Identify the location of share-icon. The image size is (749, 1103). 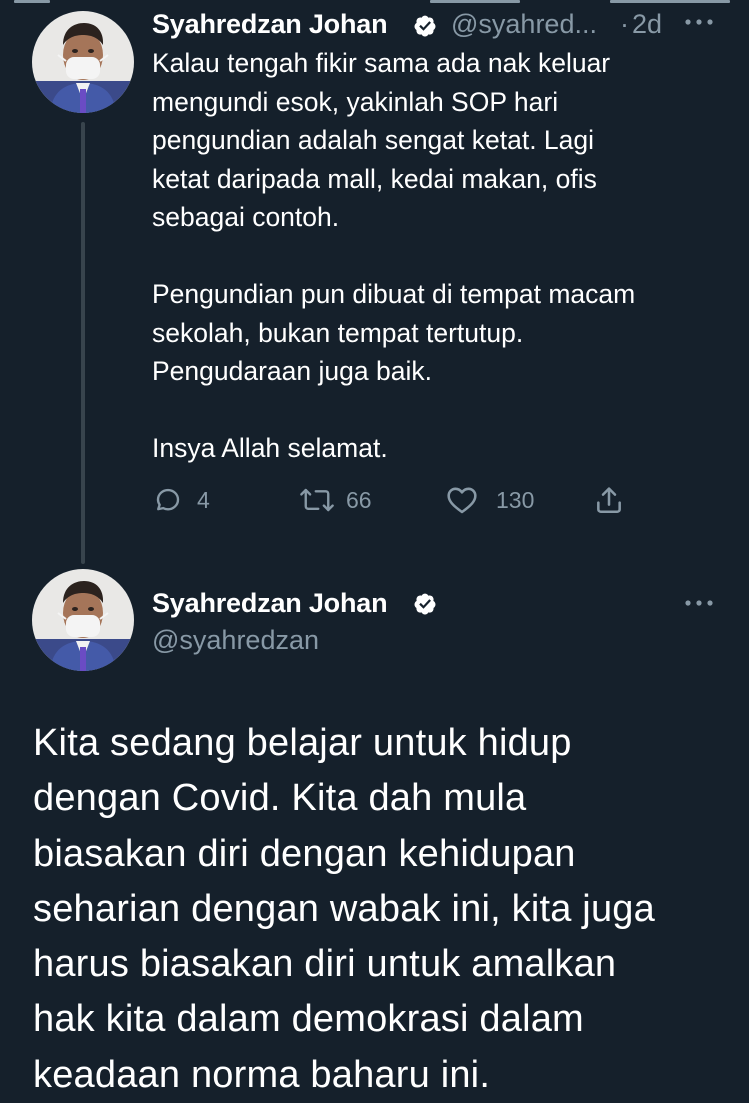
(609, 500).